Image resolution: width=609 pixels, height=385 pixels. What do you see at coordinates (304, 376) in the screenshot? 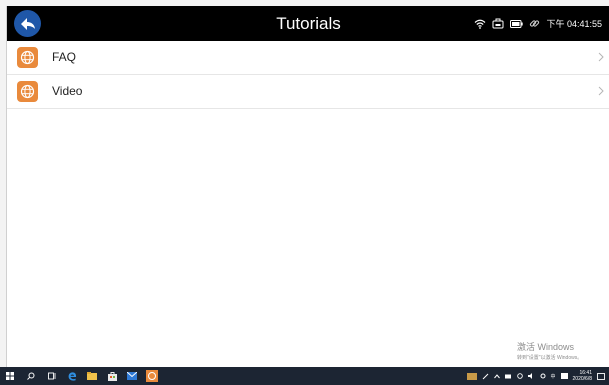
I see `taskbar: 中 16:41 2020/6/8` at bounding box center [304, 376].